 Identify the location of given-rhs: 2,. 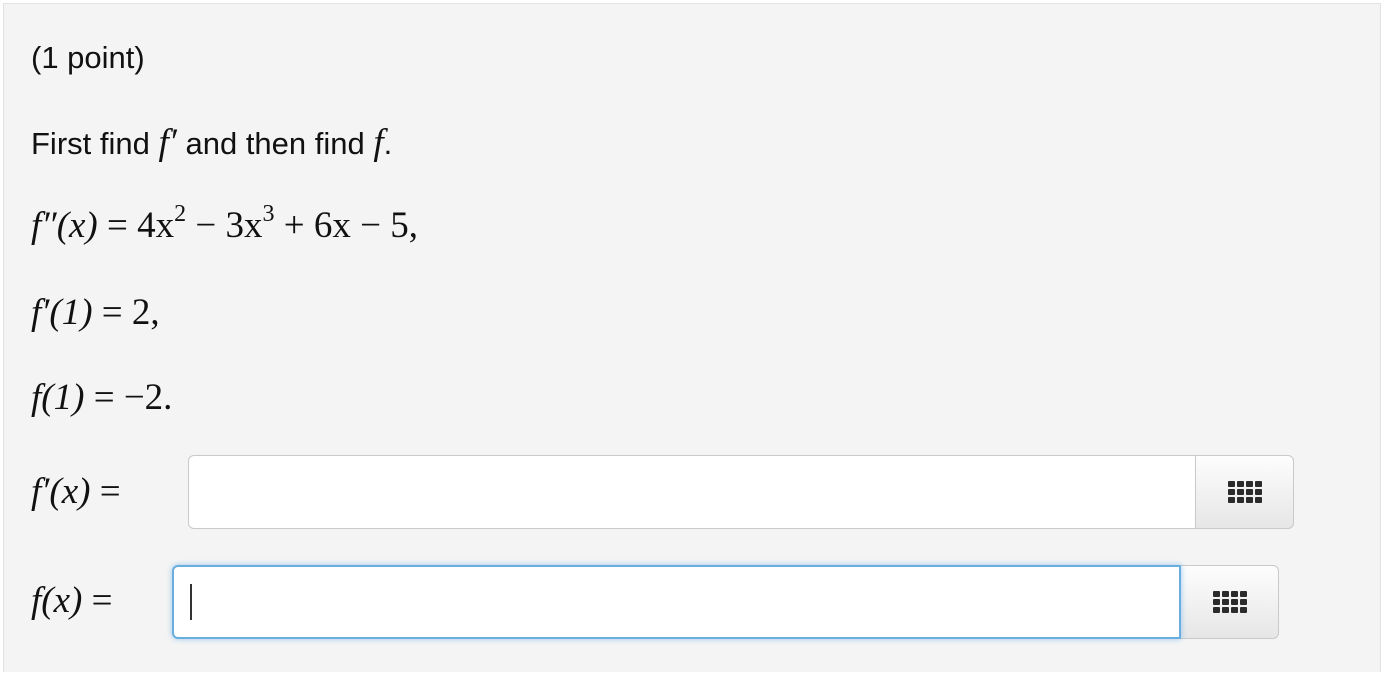
(145, 312).